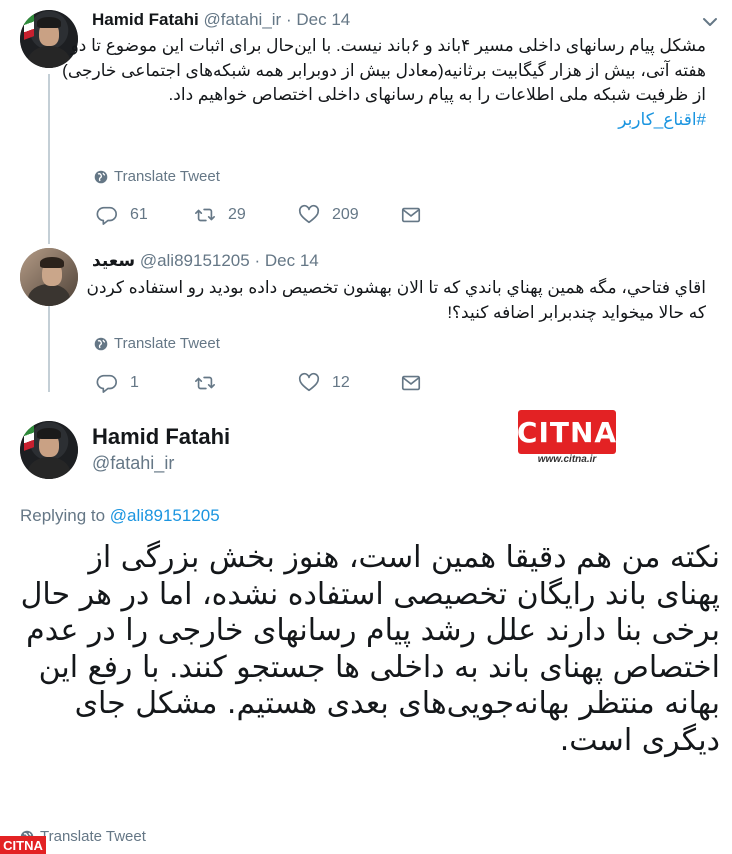 Image resolution: width=732 pixels, height=854 pixels. Describe the element at coordinates (237, 214) in the screenshot. I see `retweet-count: 29` at that location.